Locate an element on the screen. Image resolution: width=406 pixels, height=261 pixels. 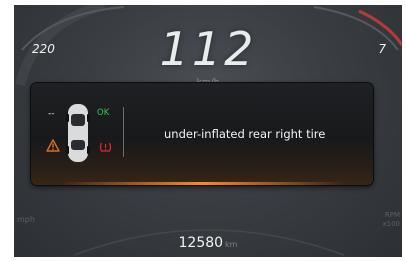
warning-message: under-inflated rear right tire is located at coordinates (245, 134).